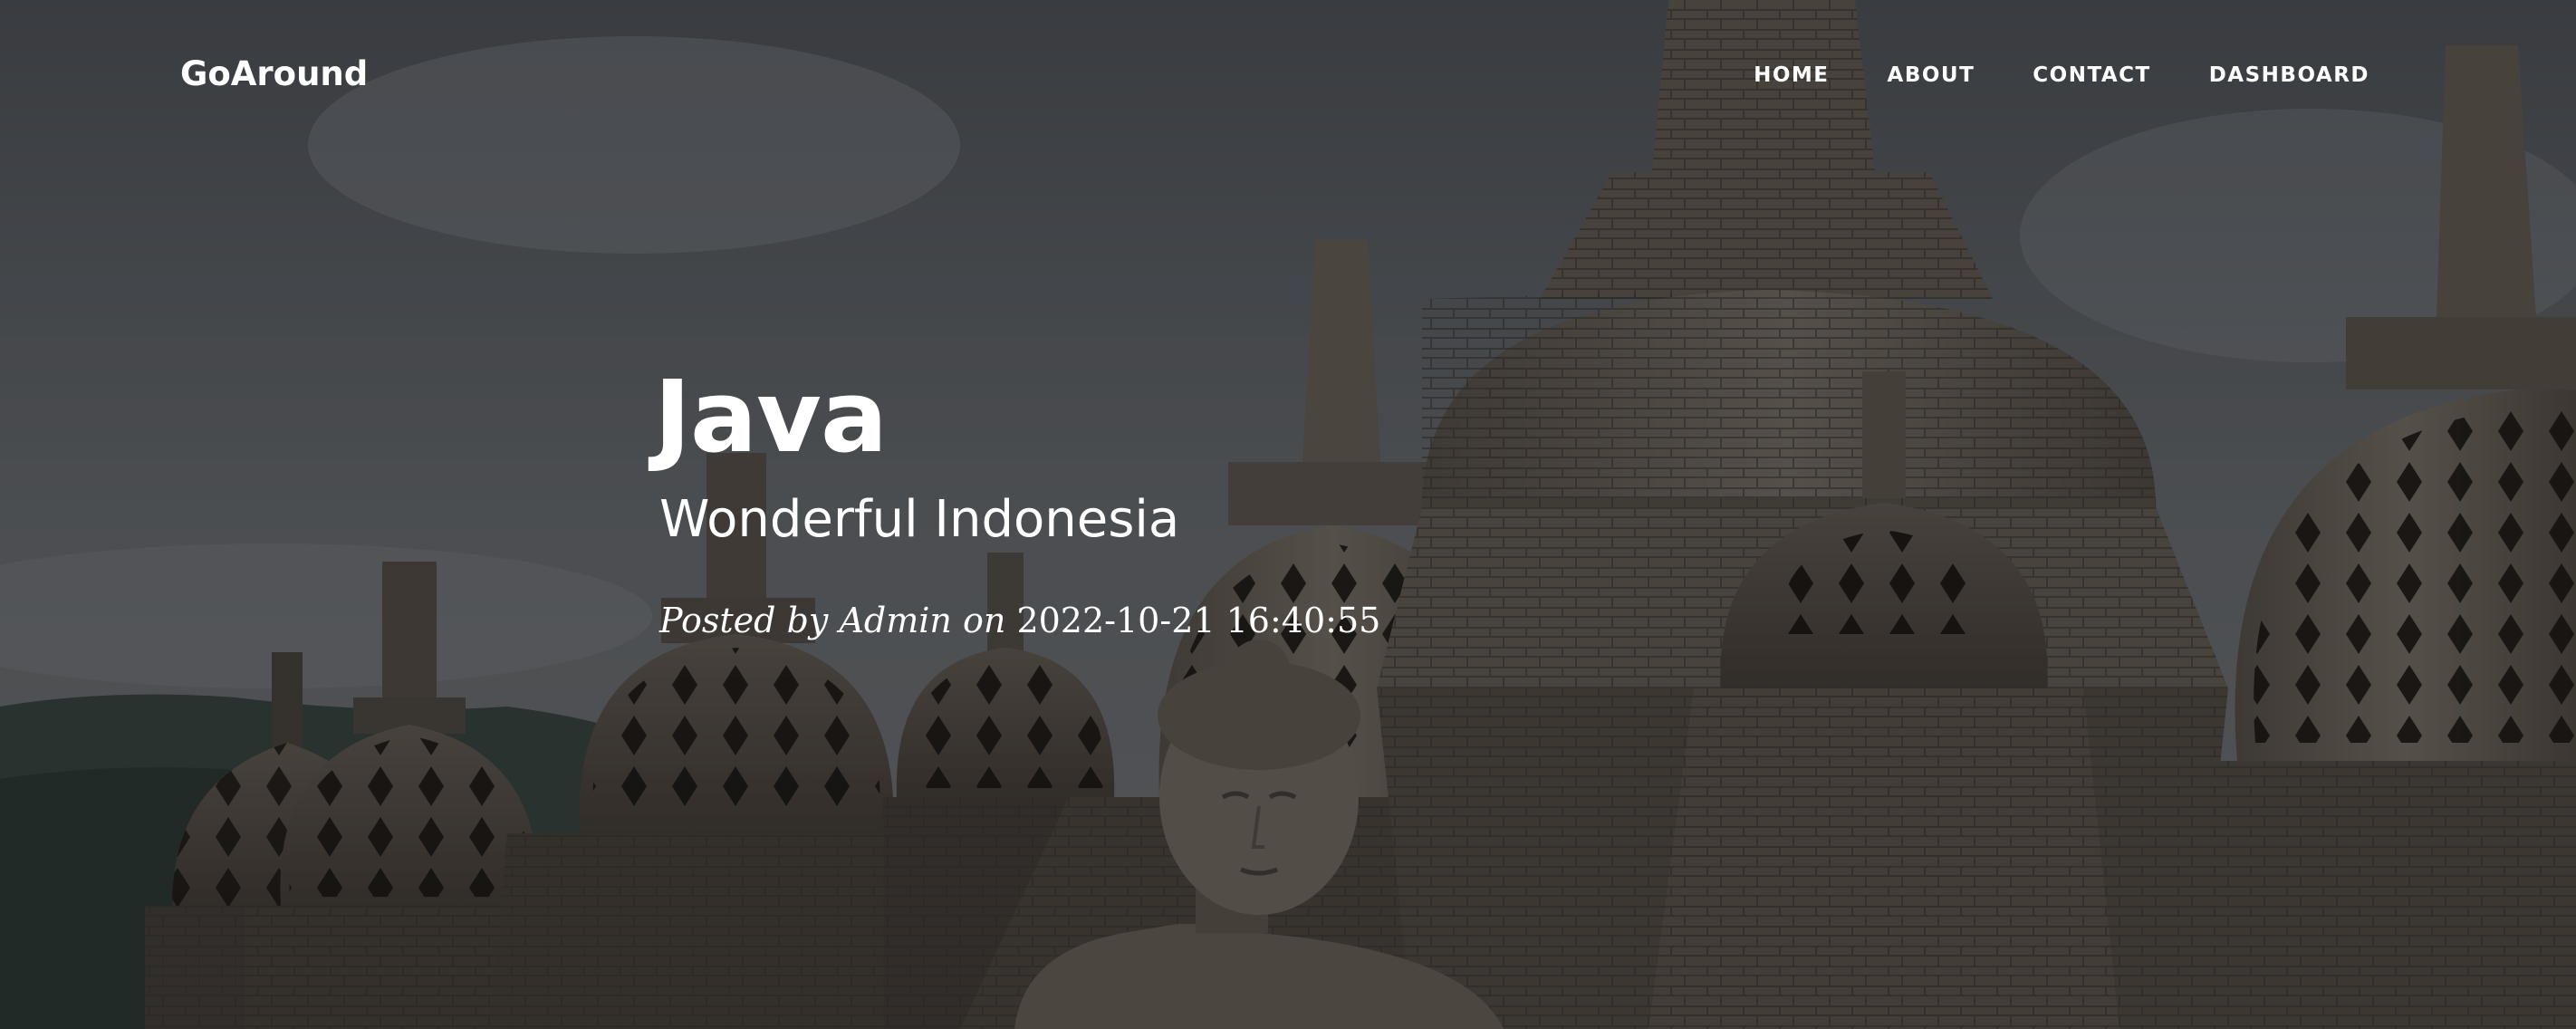 The width and height of the screenshot is (2576, 1029). Describe the element at coordinates (919, 519) in the screenshot. I see `post-subtitle: Wonderful Indonesia` at that location.